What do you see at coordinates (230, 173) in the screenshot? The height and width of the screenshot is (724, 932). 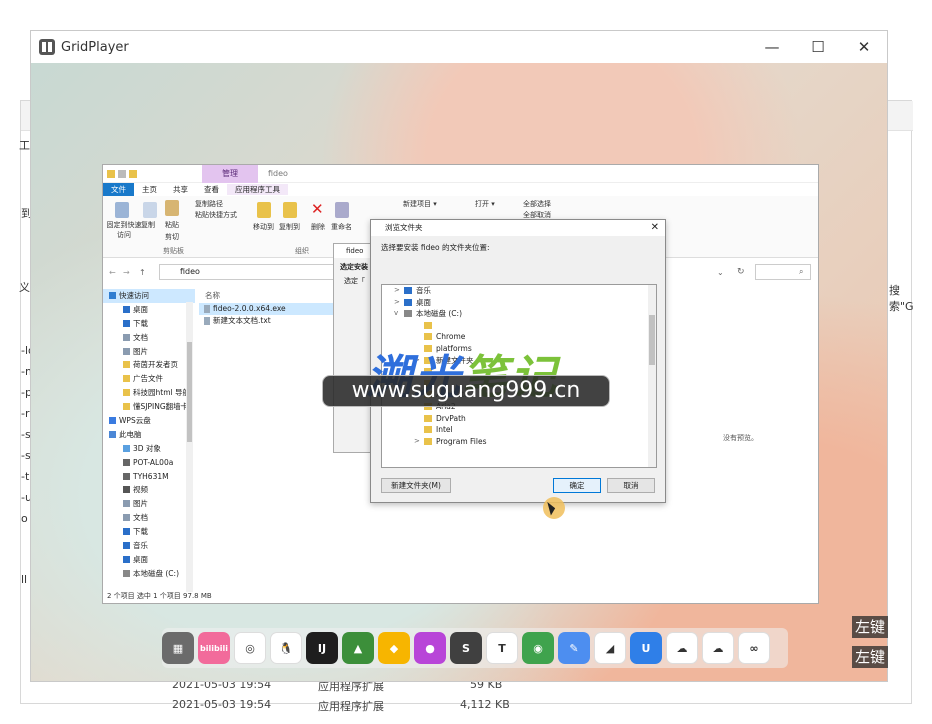 I see `tab-manage: 管理` at bounding box center [230, 173].